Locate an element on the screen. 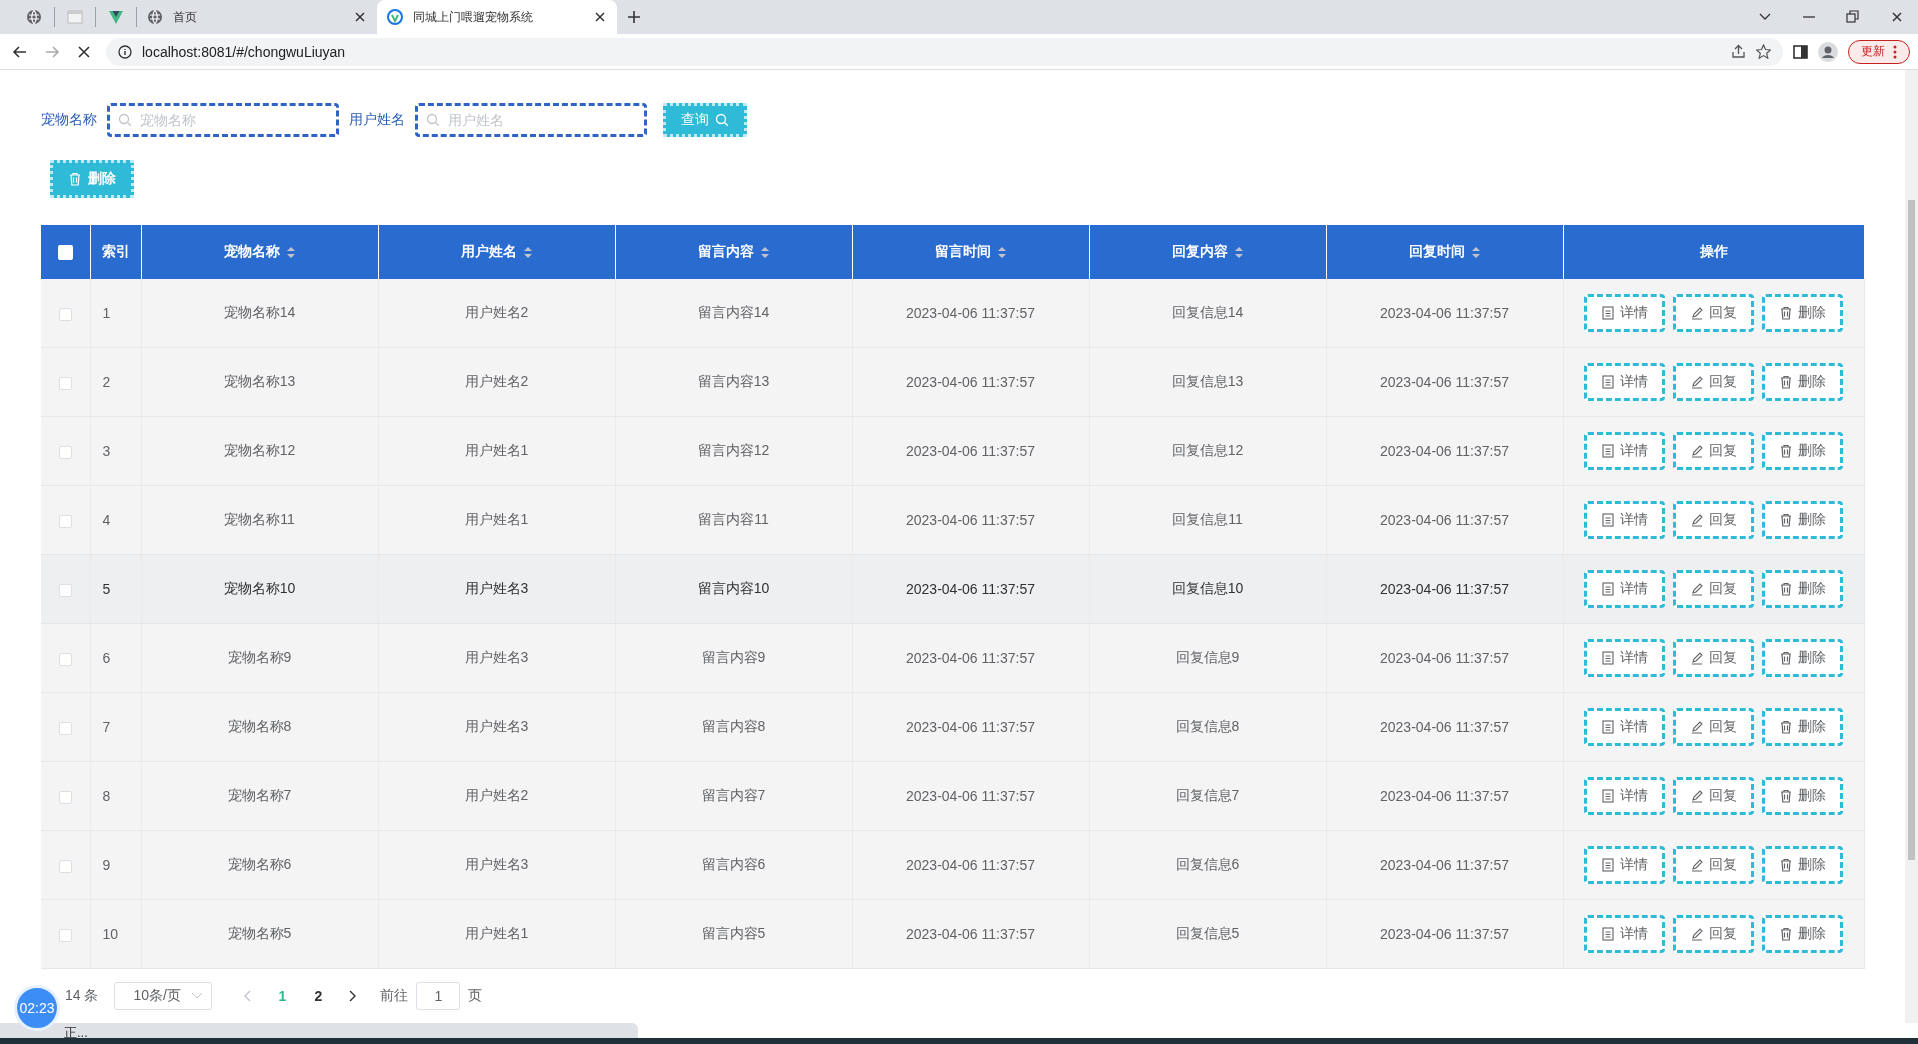 This screenshot has width=1918, height=1044. column-header: 回复内容 is located at coordinates (1207, 252).